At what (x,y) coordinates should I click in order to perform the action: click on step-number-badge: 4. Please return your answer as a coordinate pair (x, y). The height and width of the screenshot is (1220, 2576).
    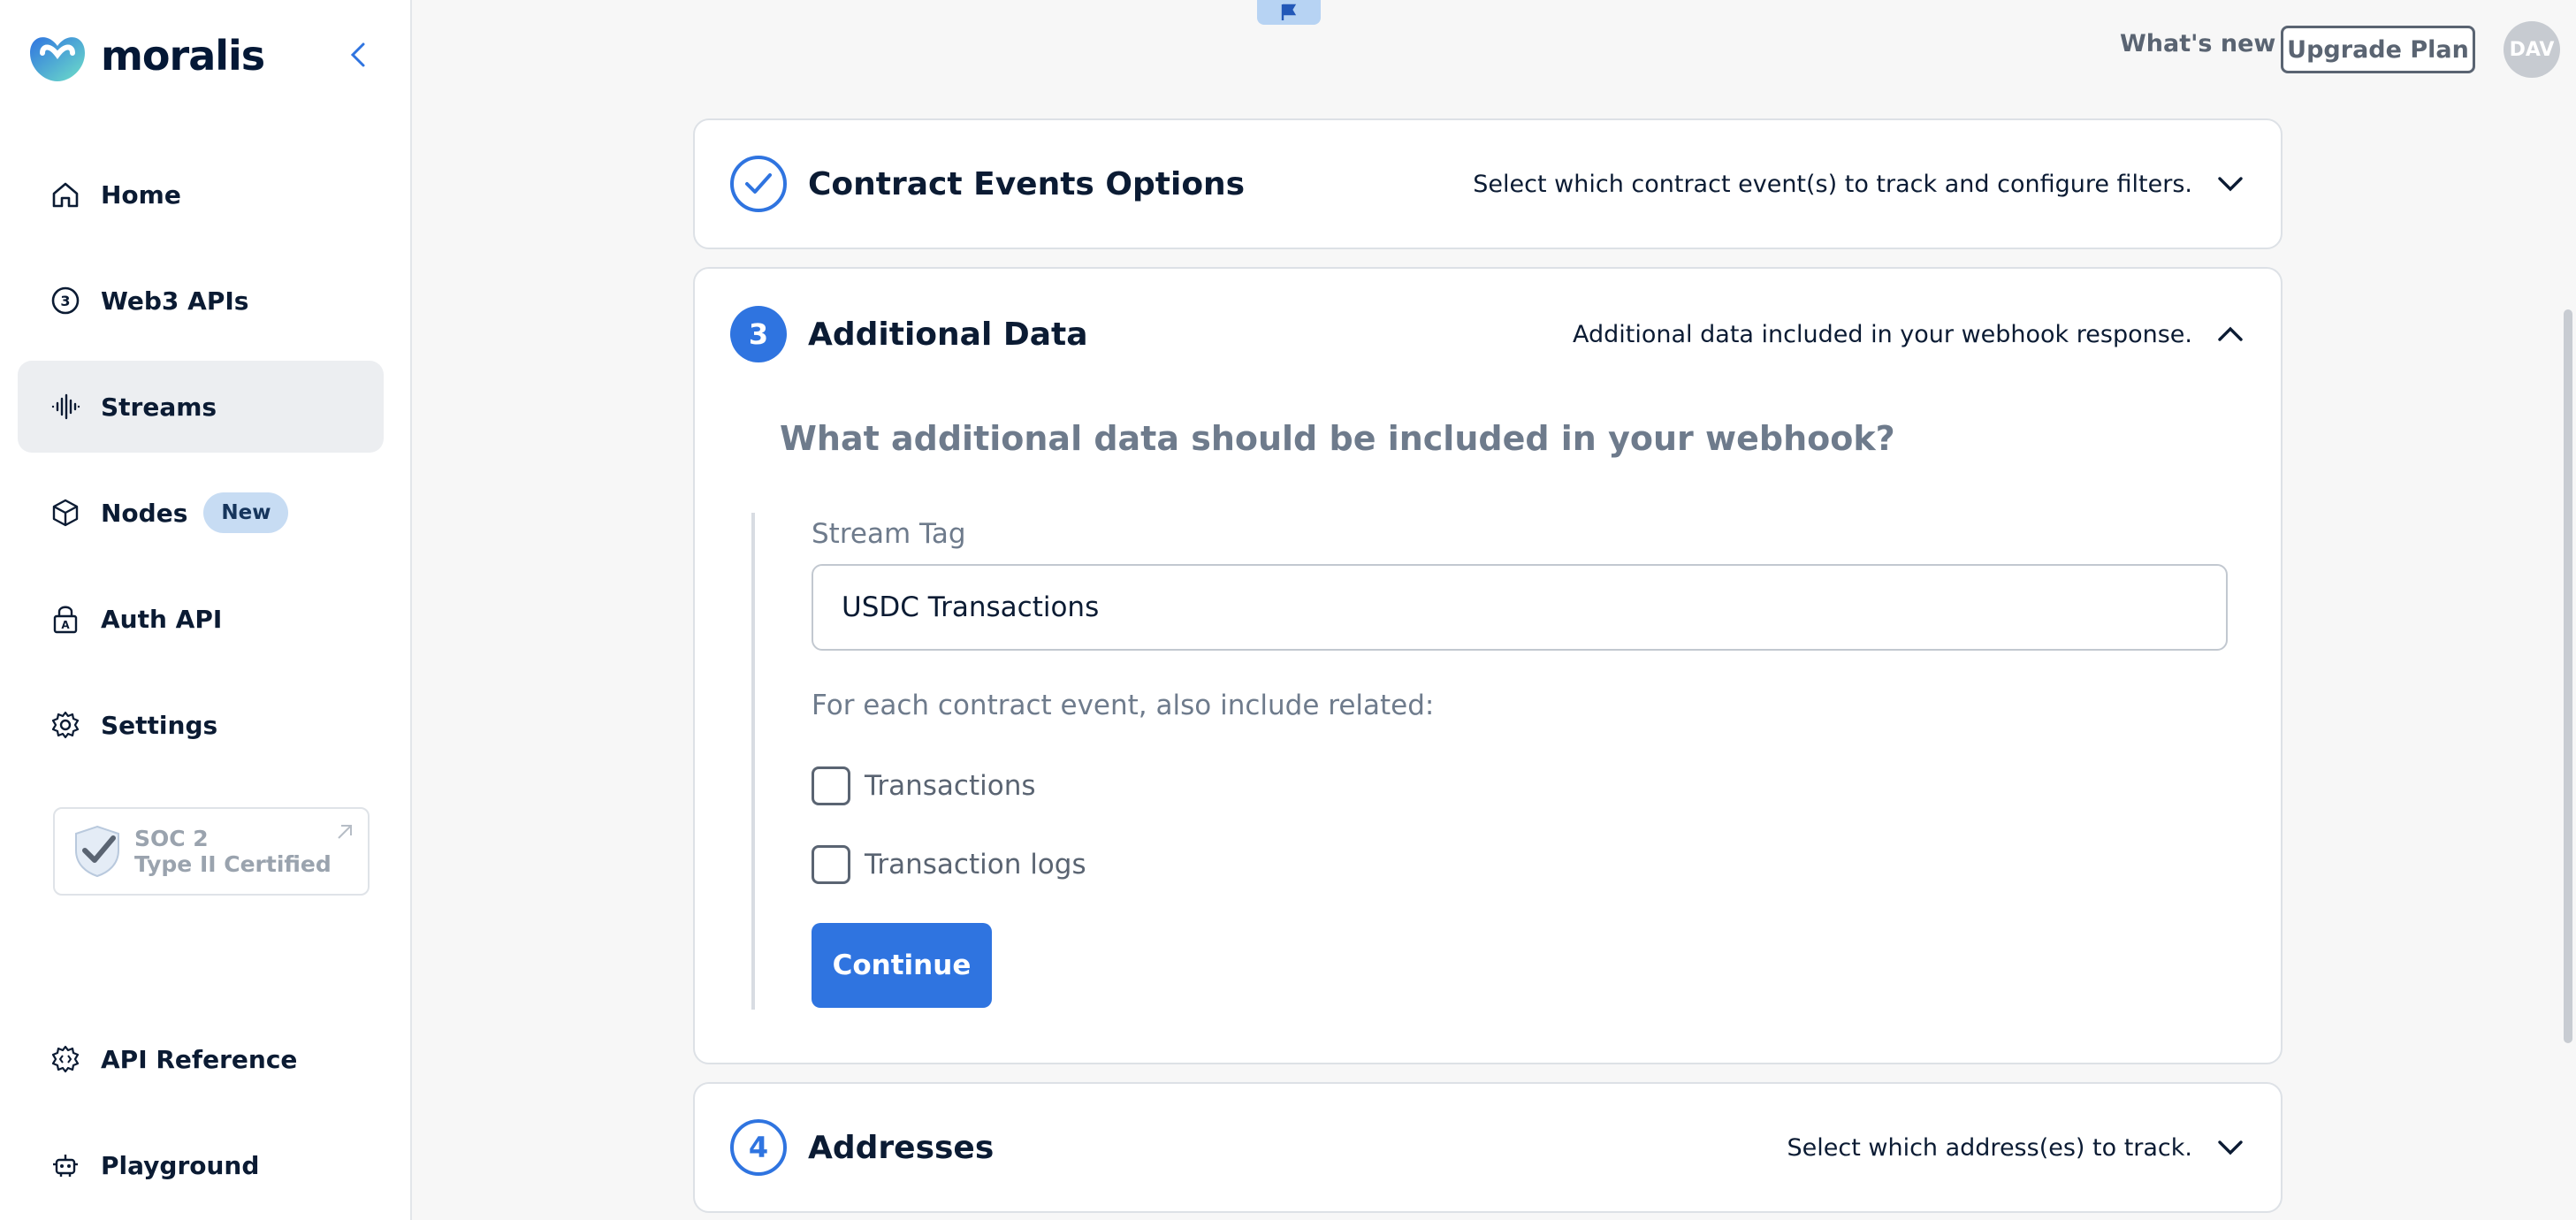
    Looking at the image, I should click on (758, 1147).